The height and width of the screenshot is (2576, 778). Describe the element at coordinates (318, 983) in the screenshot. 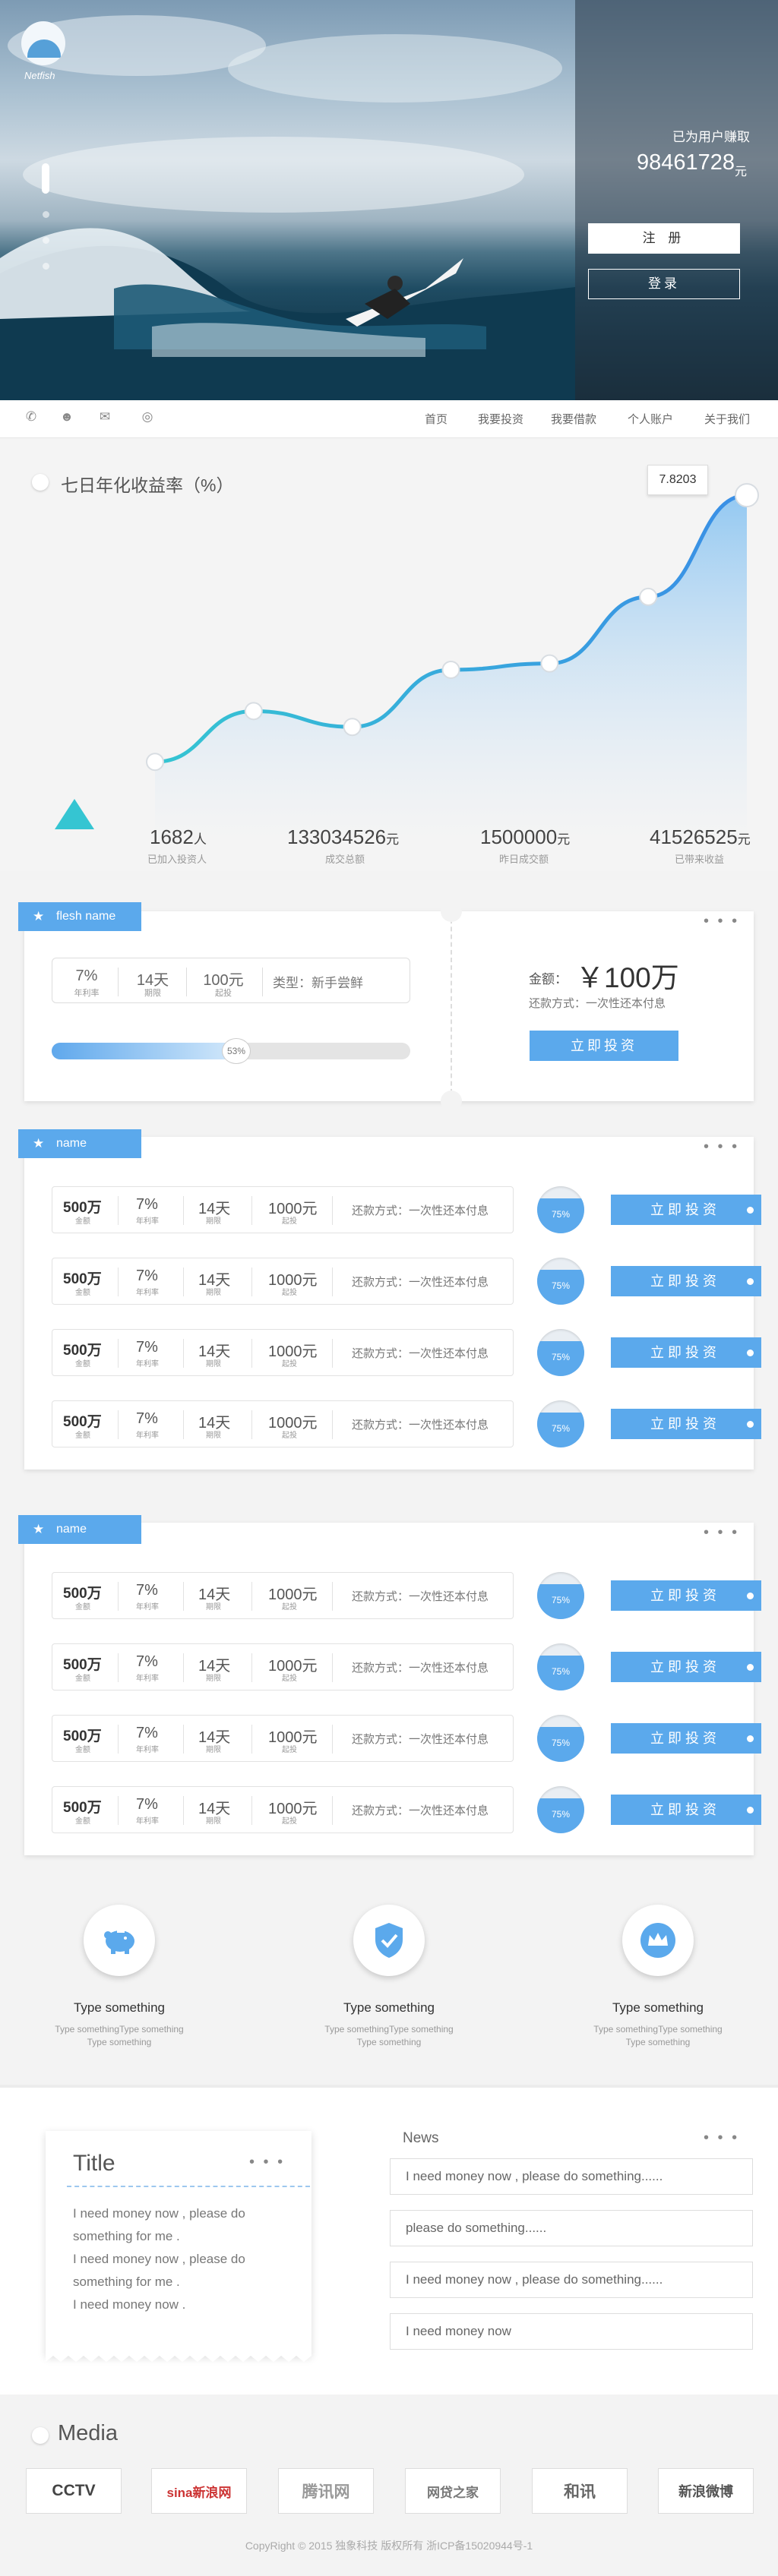

I see `product-type: 类型：新手尝鲜` at that location.